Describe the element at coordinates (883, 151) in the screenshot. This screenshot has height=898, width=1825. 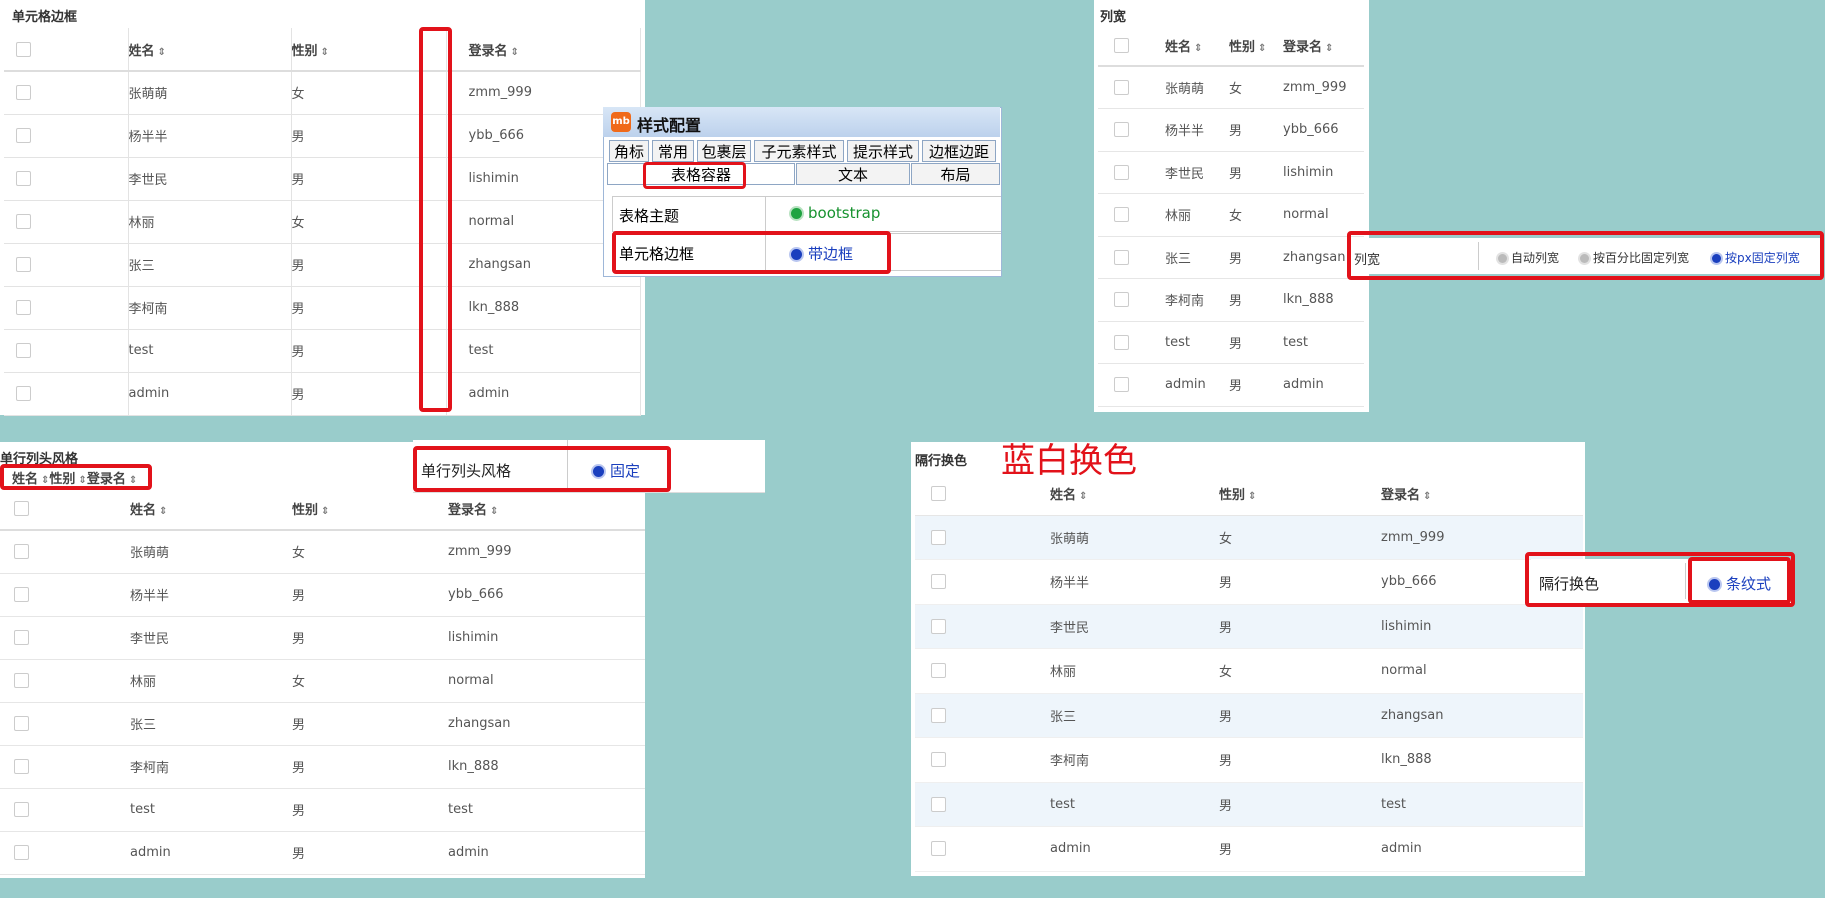
I see `tab-tooltip-style: 提示样式` at that location.